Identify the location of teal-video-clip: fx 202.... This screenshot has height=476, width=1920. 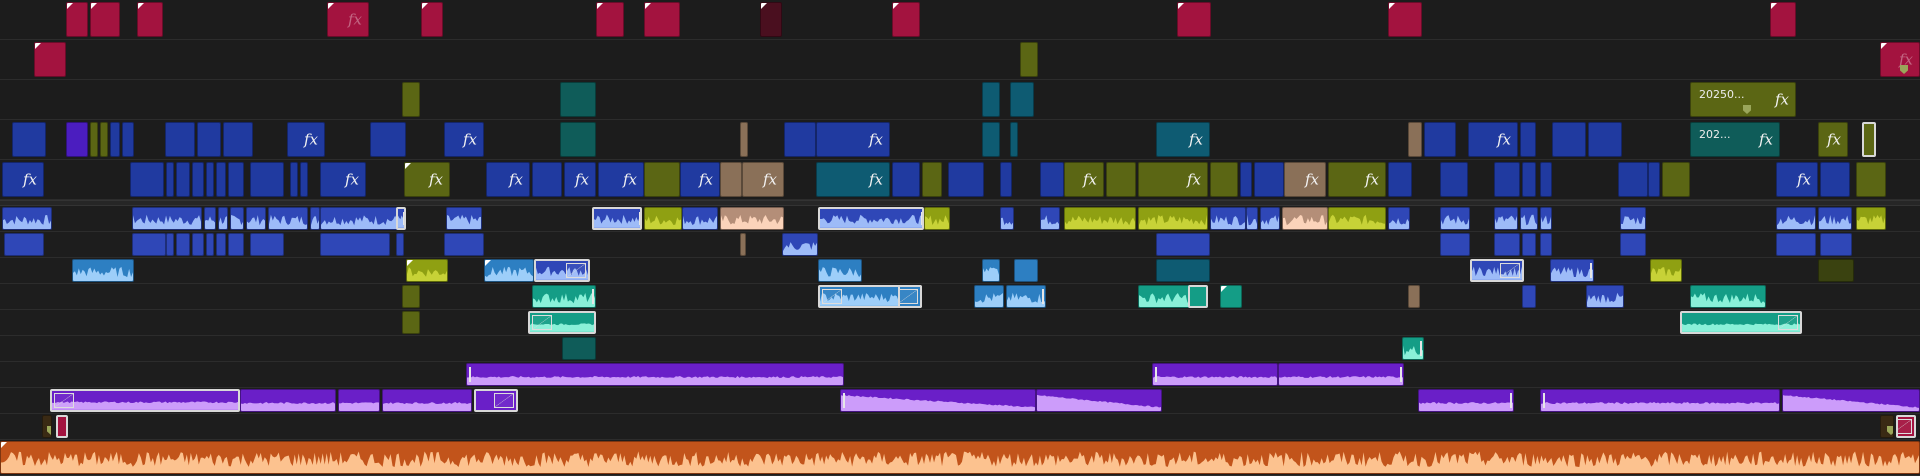
(1735, 139).